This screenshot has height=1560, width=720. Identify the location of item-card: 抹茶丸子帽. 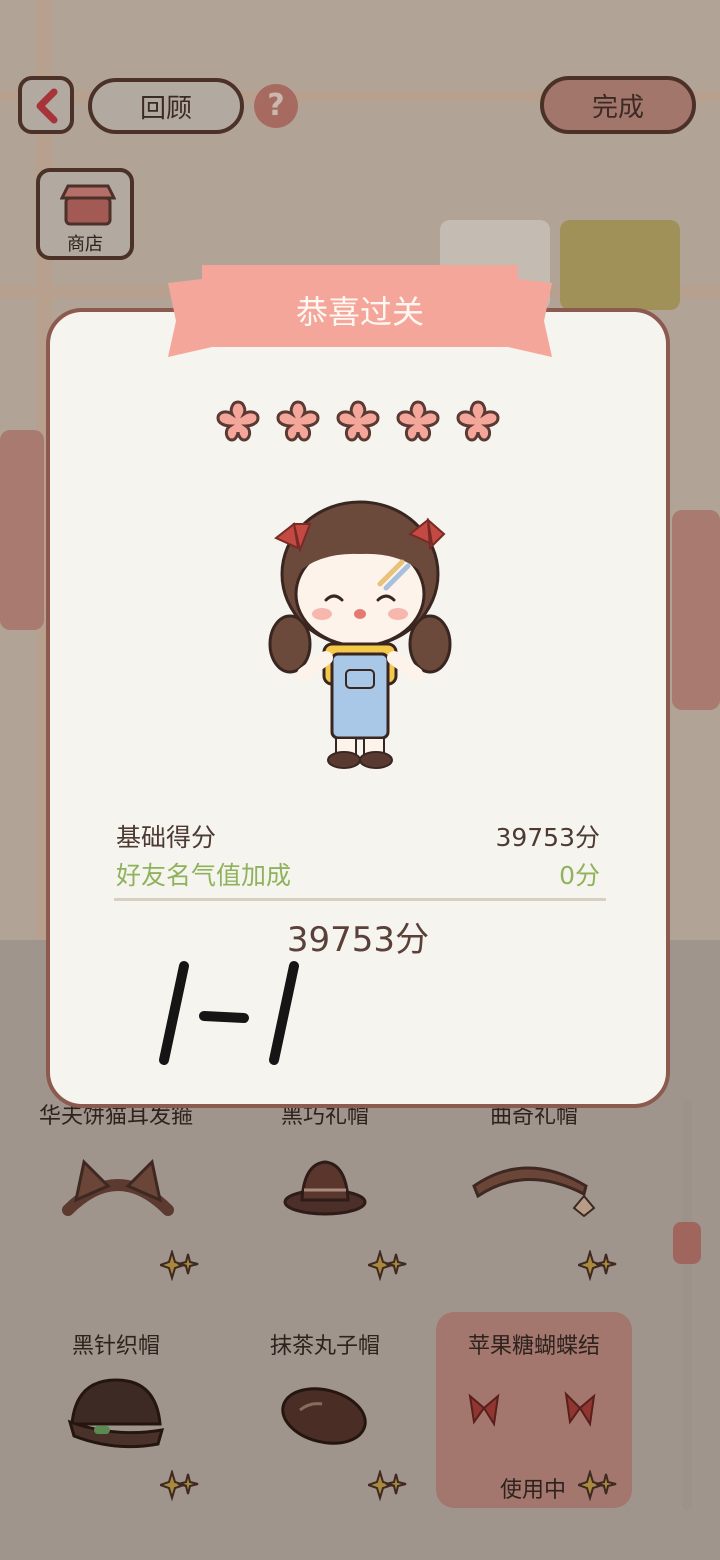
(325, 1410).